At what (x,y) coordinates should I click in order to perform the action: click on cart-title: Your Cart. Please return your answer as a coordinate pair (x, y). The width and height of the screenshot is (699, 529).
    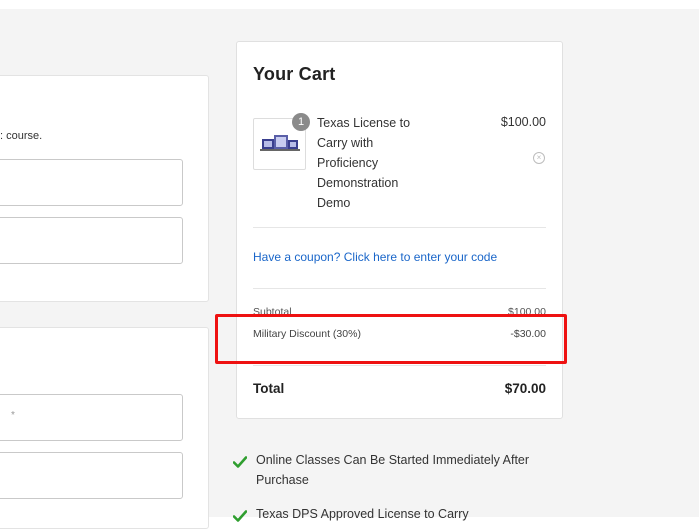
    Looking at the image, I should click on (294, 74).